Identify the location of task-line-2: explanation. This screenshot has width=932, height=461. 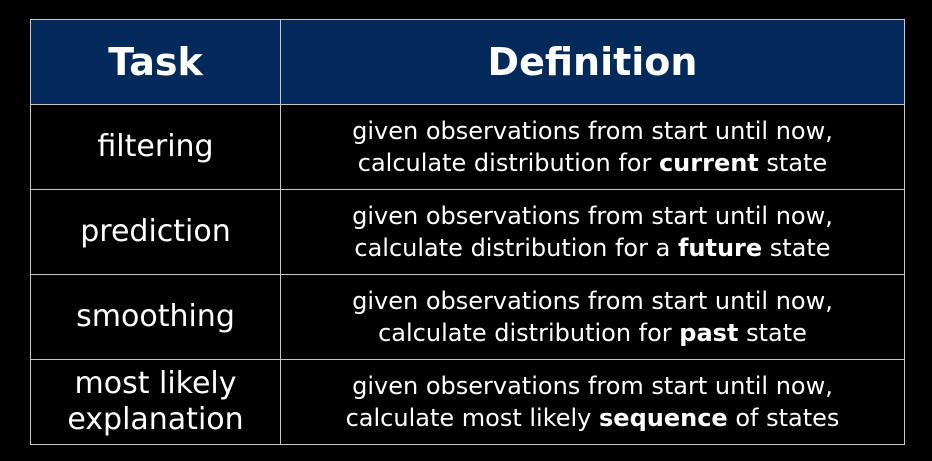
(155, 419).